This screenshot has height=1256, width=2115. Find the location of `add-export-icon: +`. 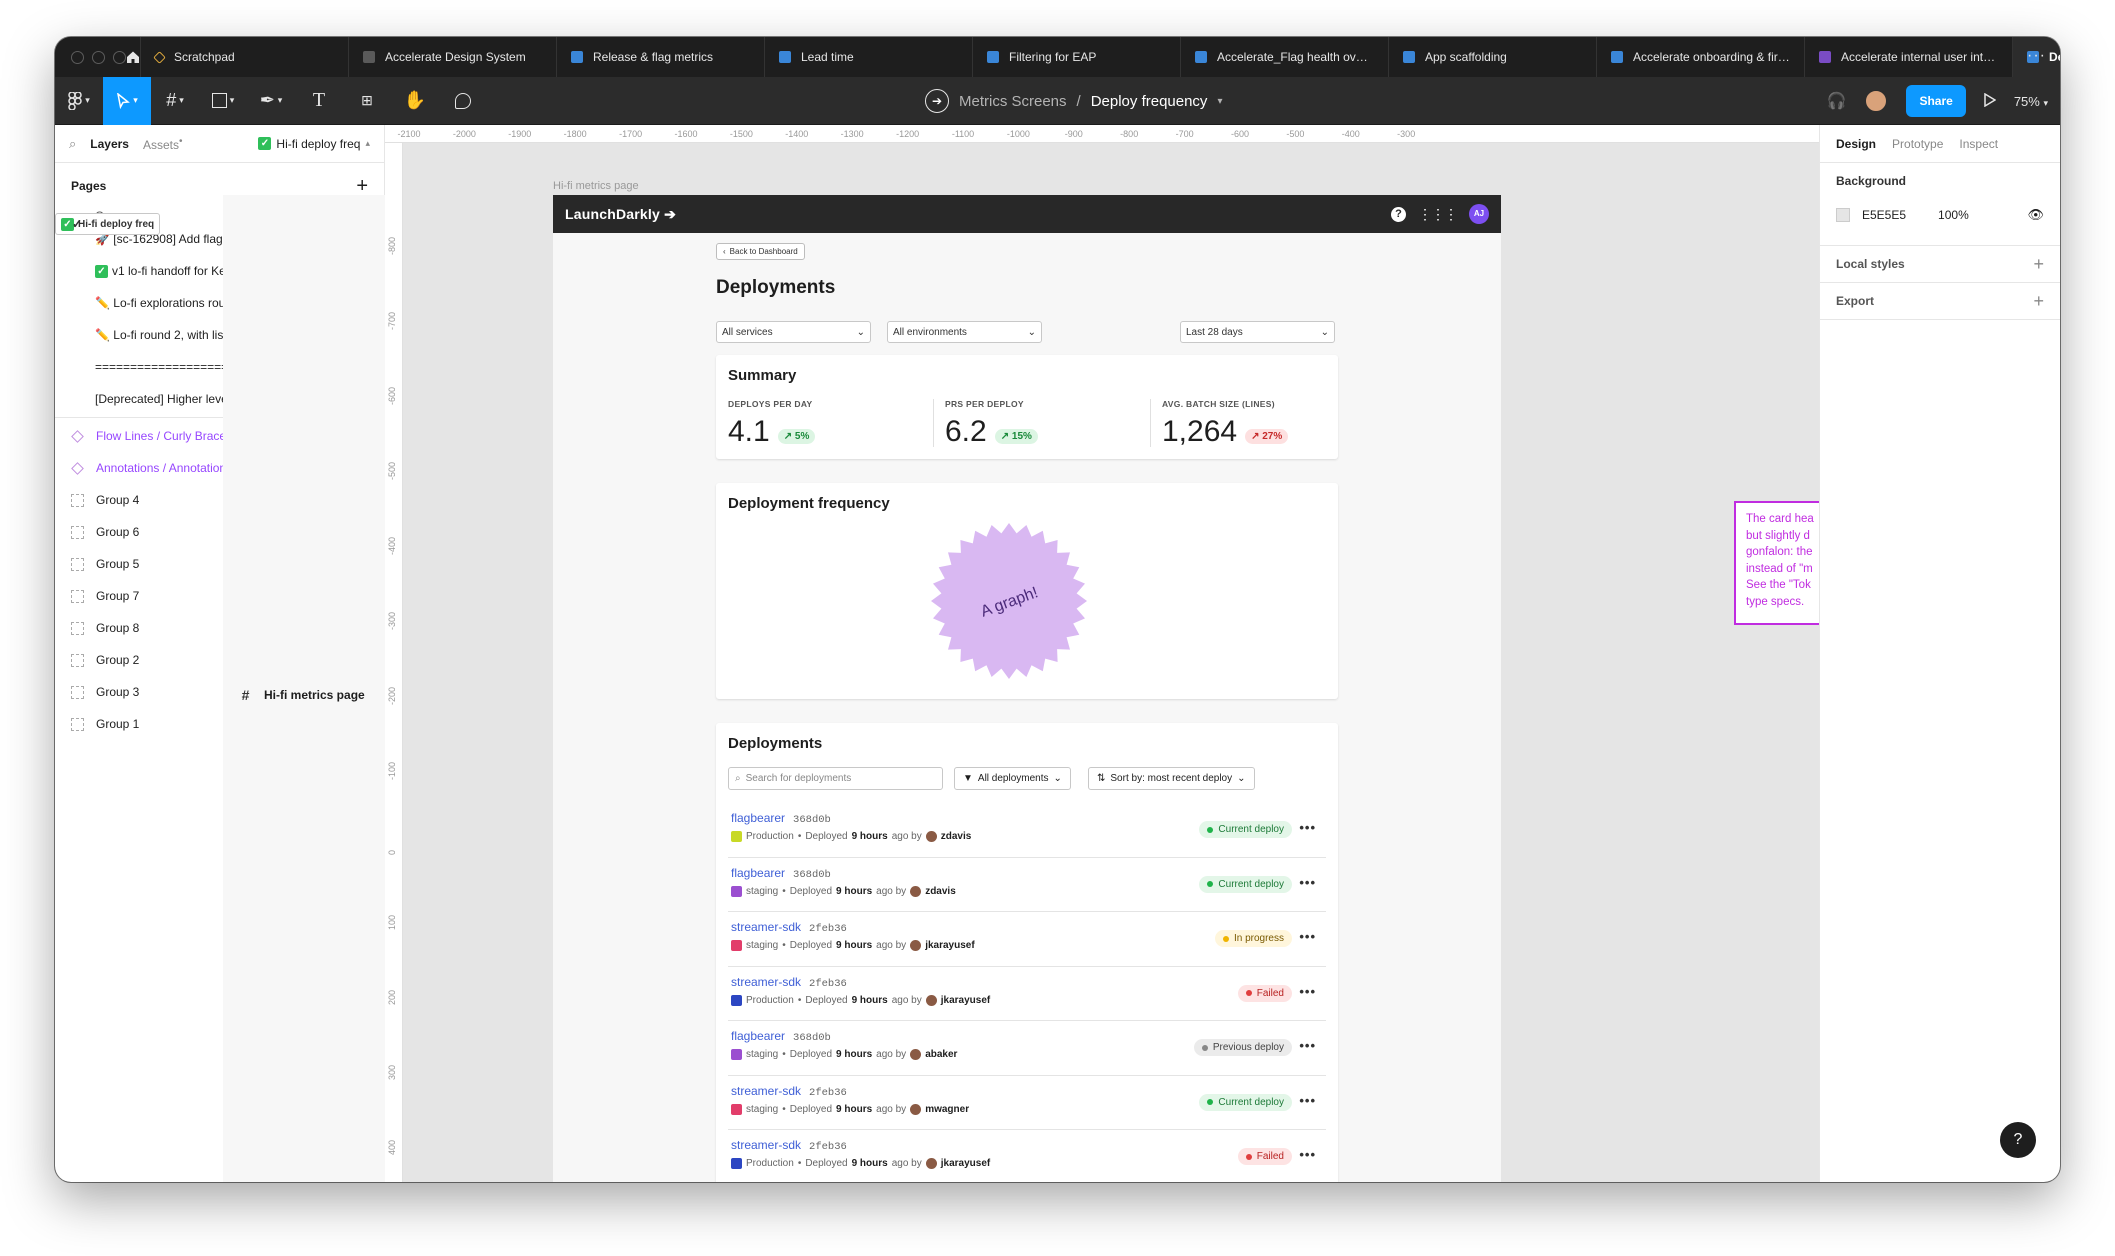

add-export-icon: + is located at coordinates (2038, 301).